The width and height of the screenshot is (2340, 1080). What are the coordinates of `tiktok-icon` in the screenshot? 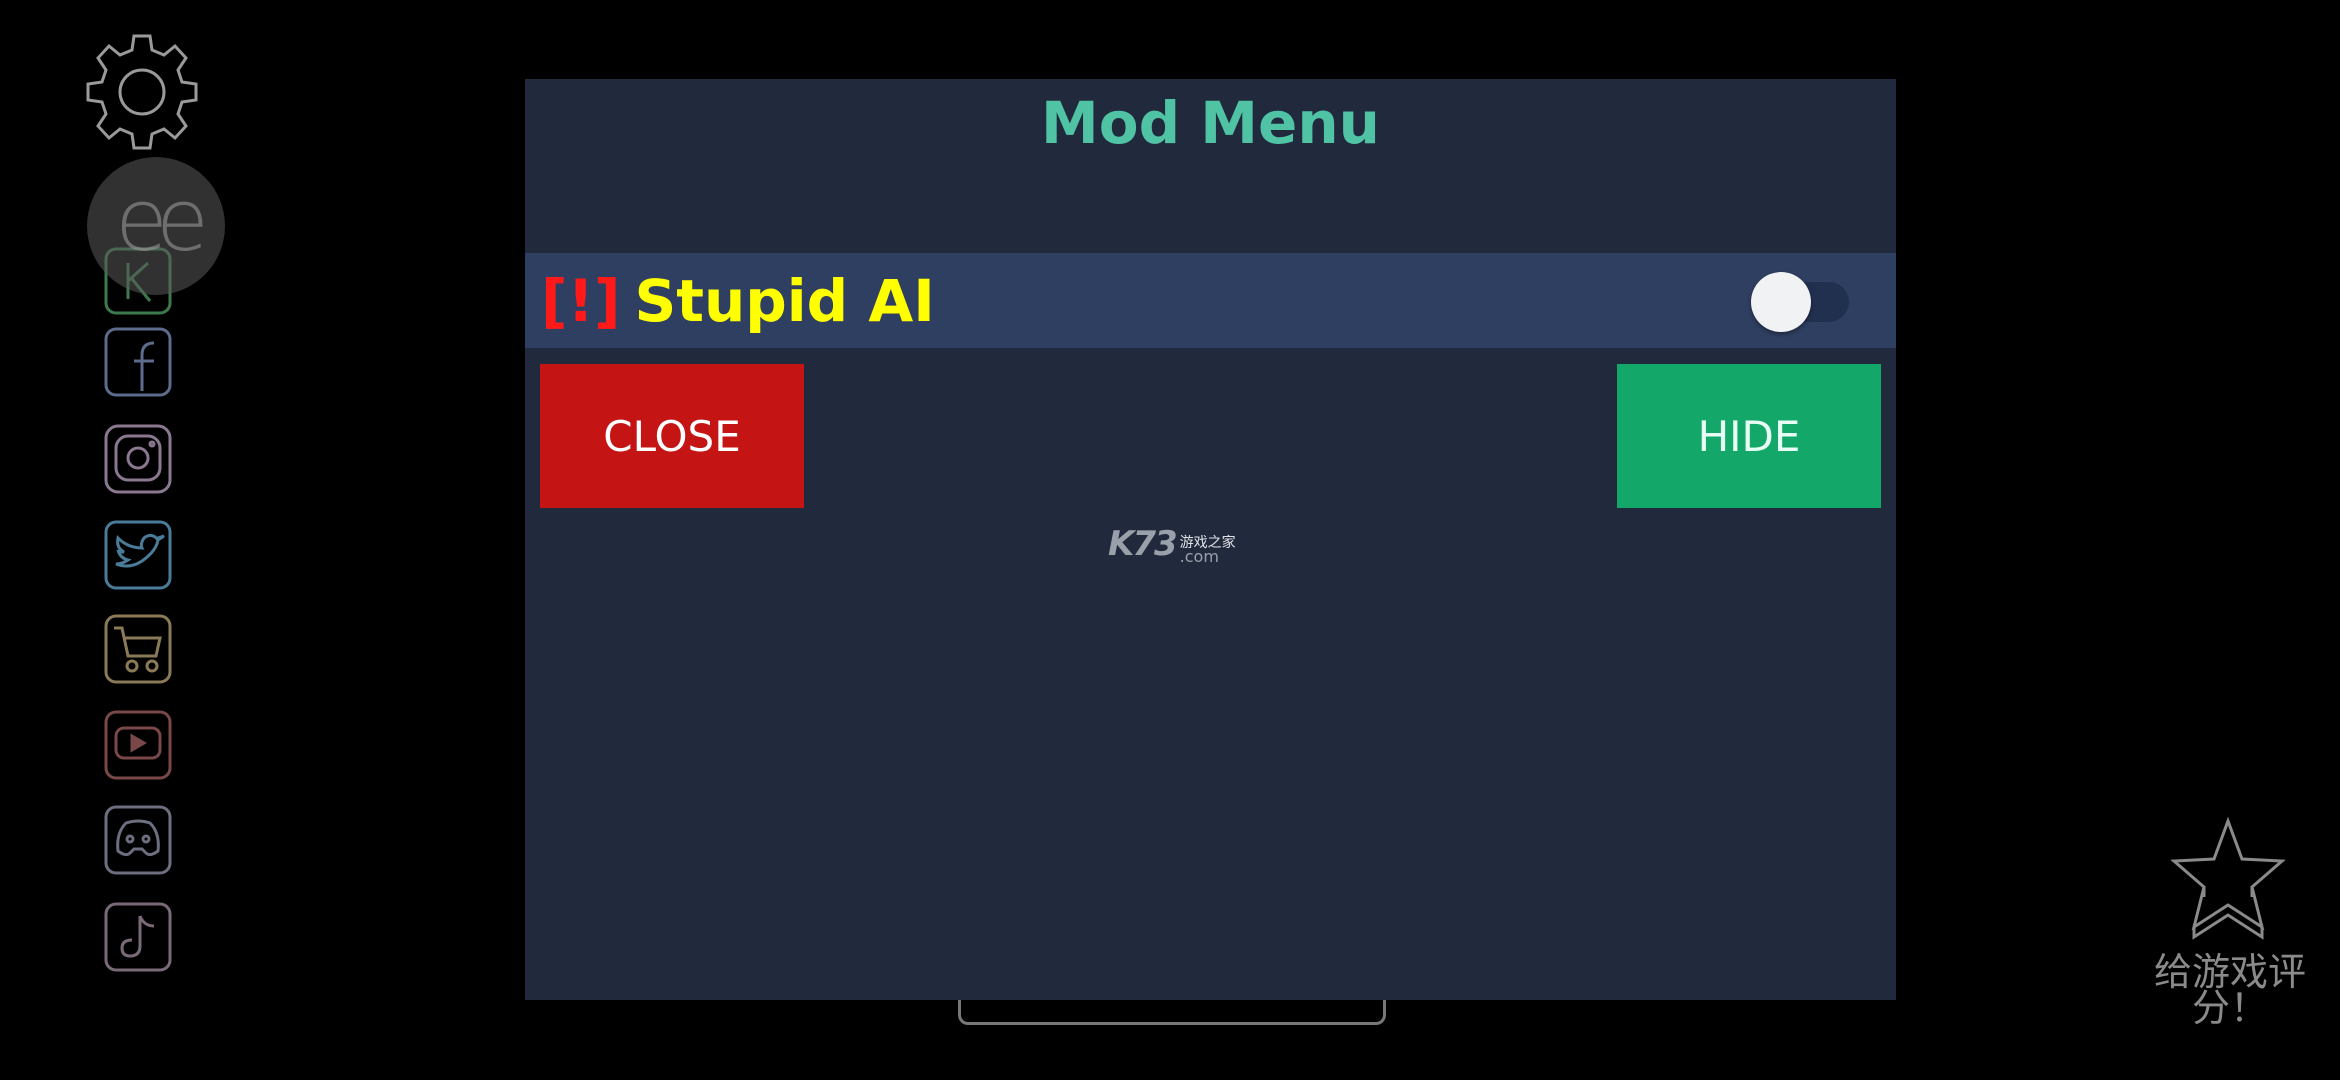 It's located at (138, 939).